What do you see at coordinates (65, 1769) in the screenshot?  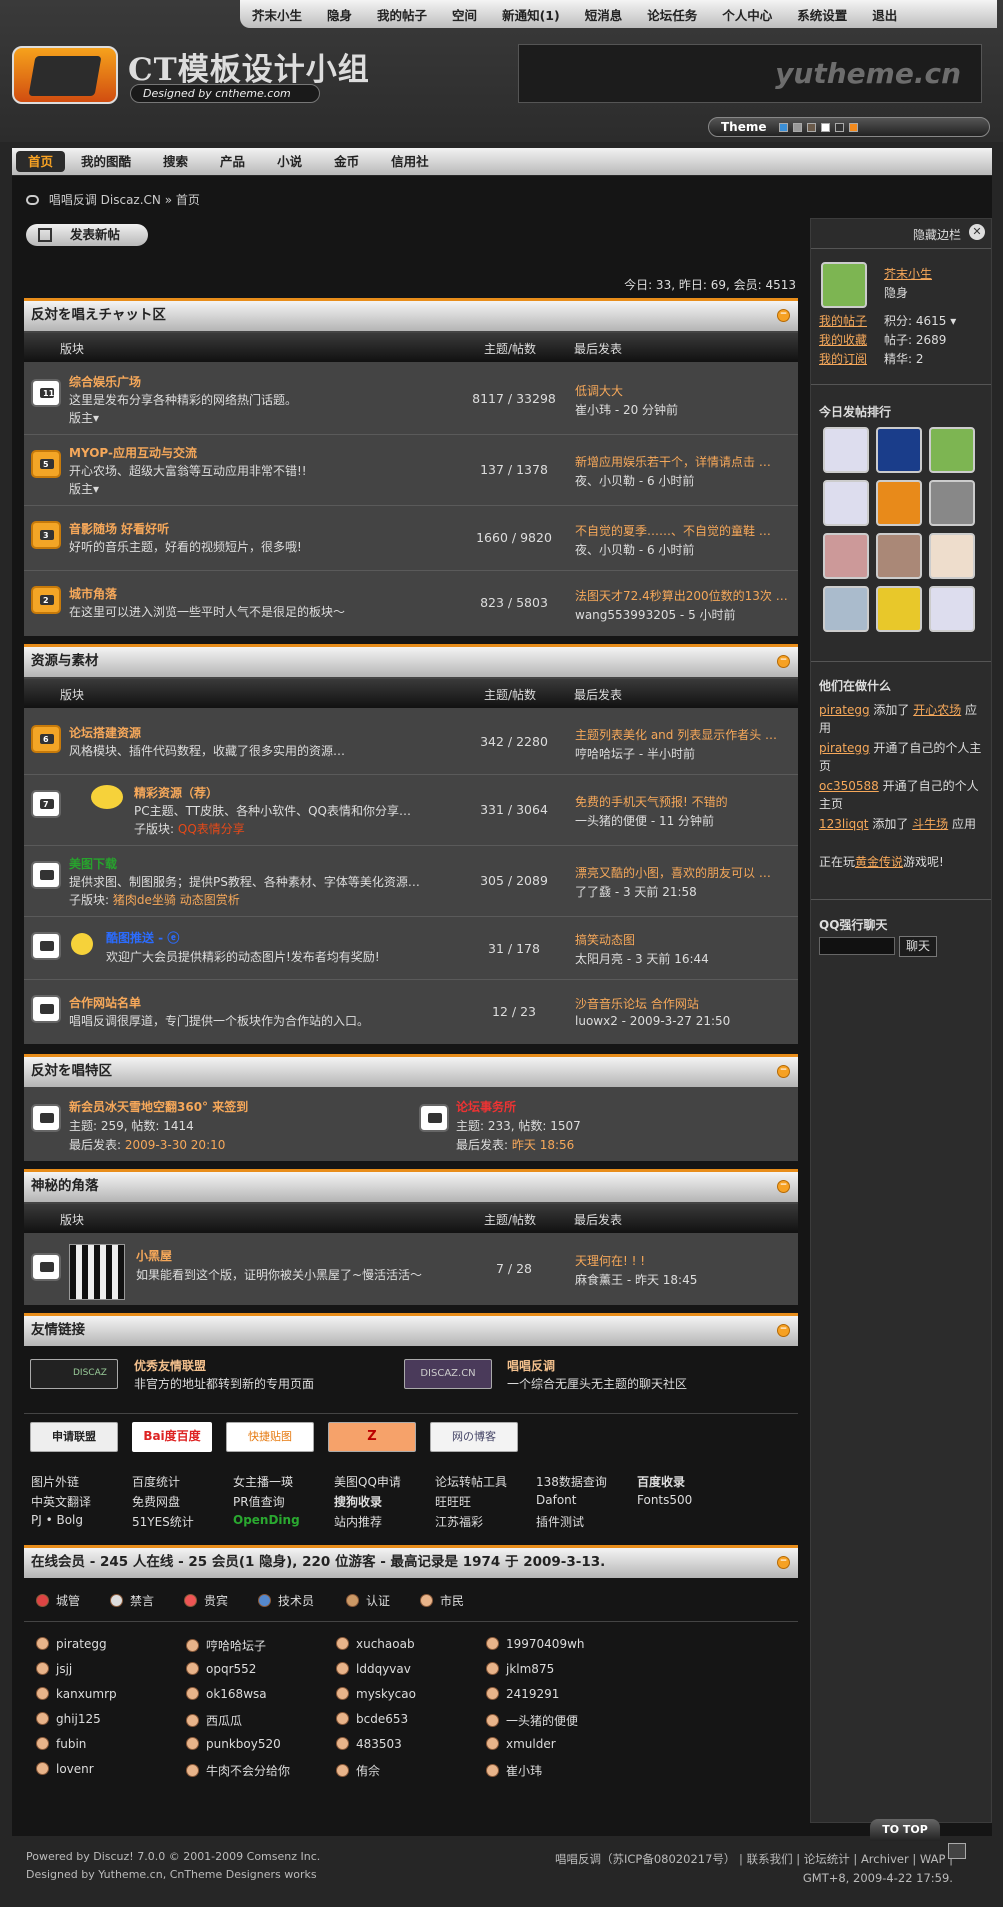 I see `online-user: lovenr` at bounding box center [65, 1769].